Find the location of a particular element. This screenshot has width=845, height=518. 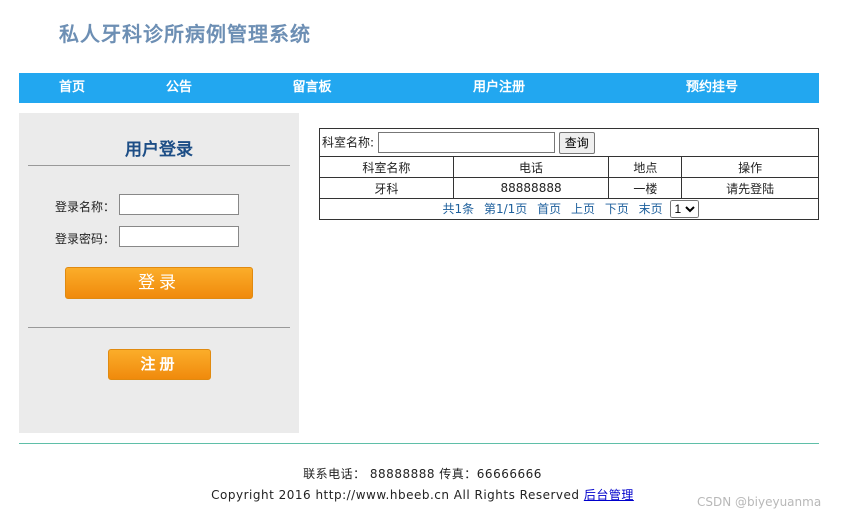

footer-contact: 联系电话： 88888888 传真：66666666 is located at coordinates (422, 474).